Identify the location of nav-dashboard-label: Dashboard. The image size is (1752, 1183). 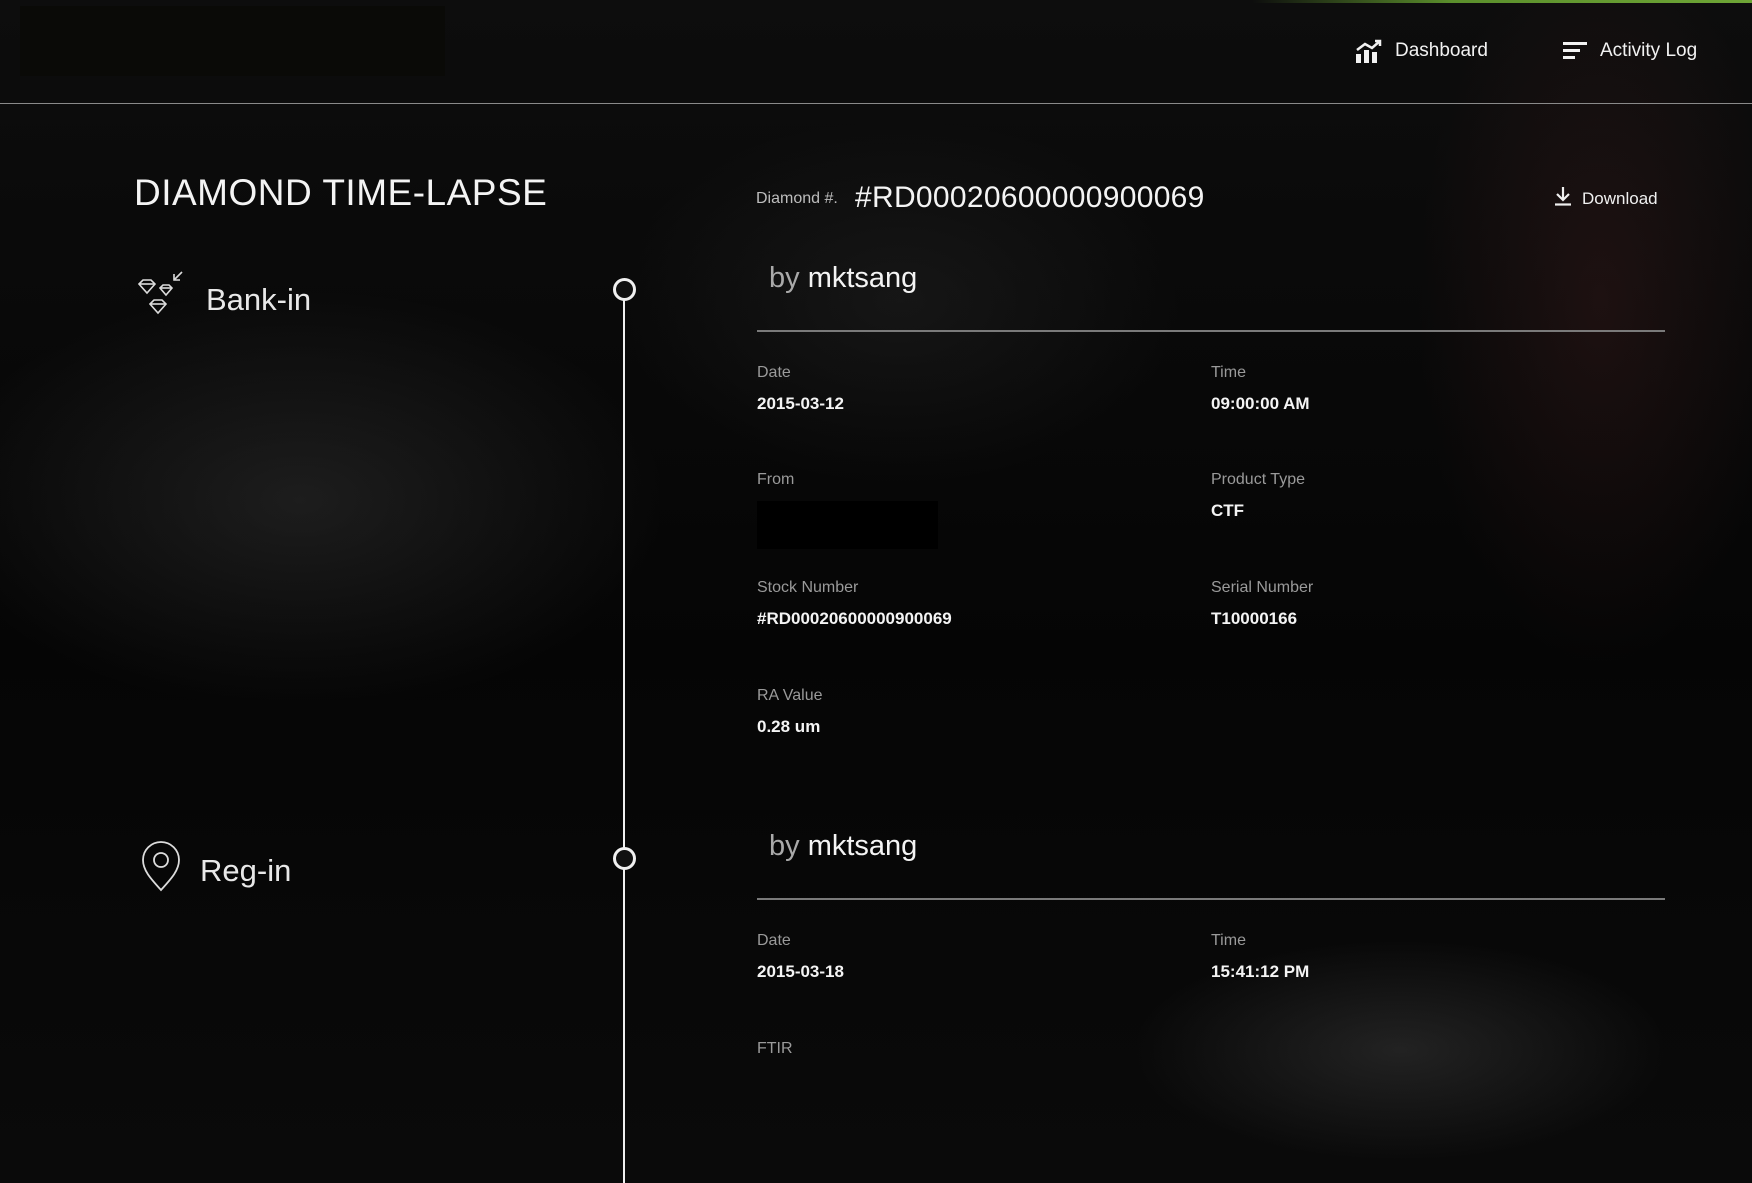
(1441, 50).